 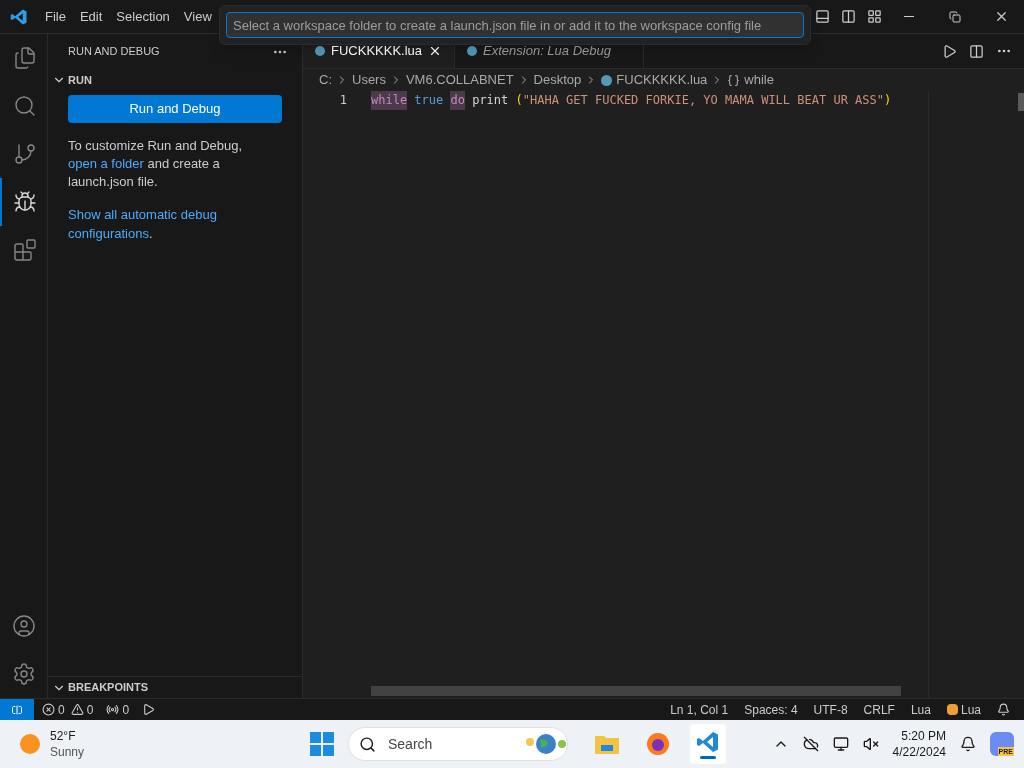 What do you see at coordinates (429, 100) in the screenshot?
I see `code-token: true` at bounding box center [429, 100].